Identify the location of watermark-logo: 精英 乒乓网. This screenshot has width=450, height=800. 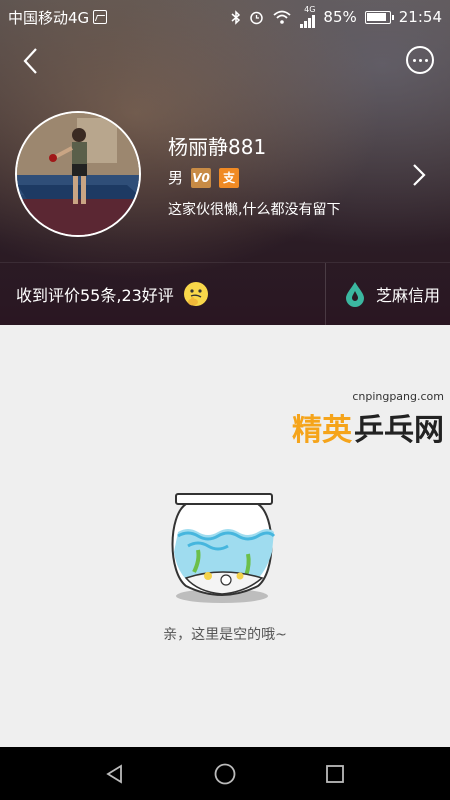
(368, 427).